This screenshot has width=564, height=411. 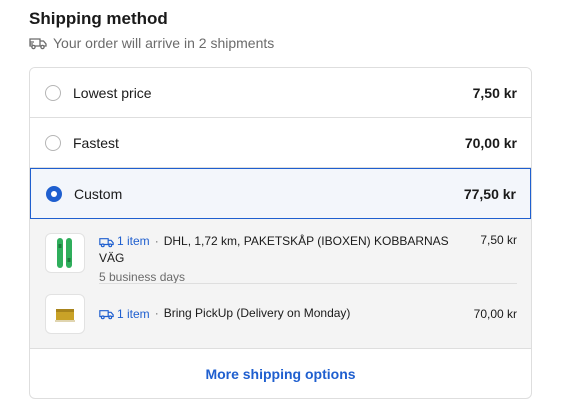 I want to click on yellow-box-thumbnail, so click(x=65, y=314).